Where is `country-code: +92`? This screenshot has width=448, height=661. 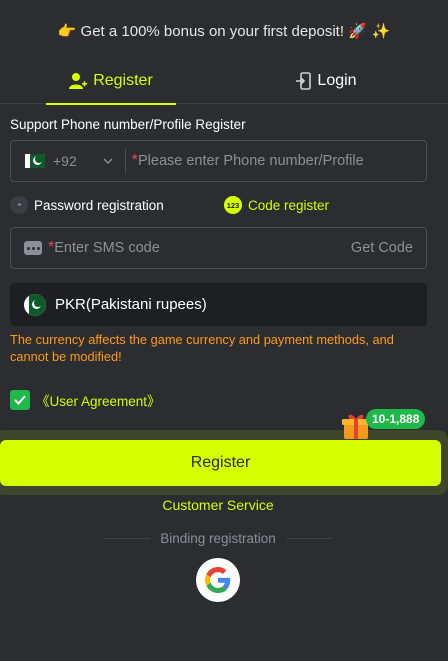 country-code: +92 is located at coordinates (65, 161).